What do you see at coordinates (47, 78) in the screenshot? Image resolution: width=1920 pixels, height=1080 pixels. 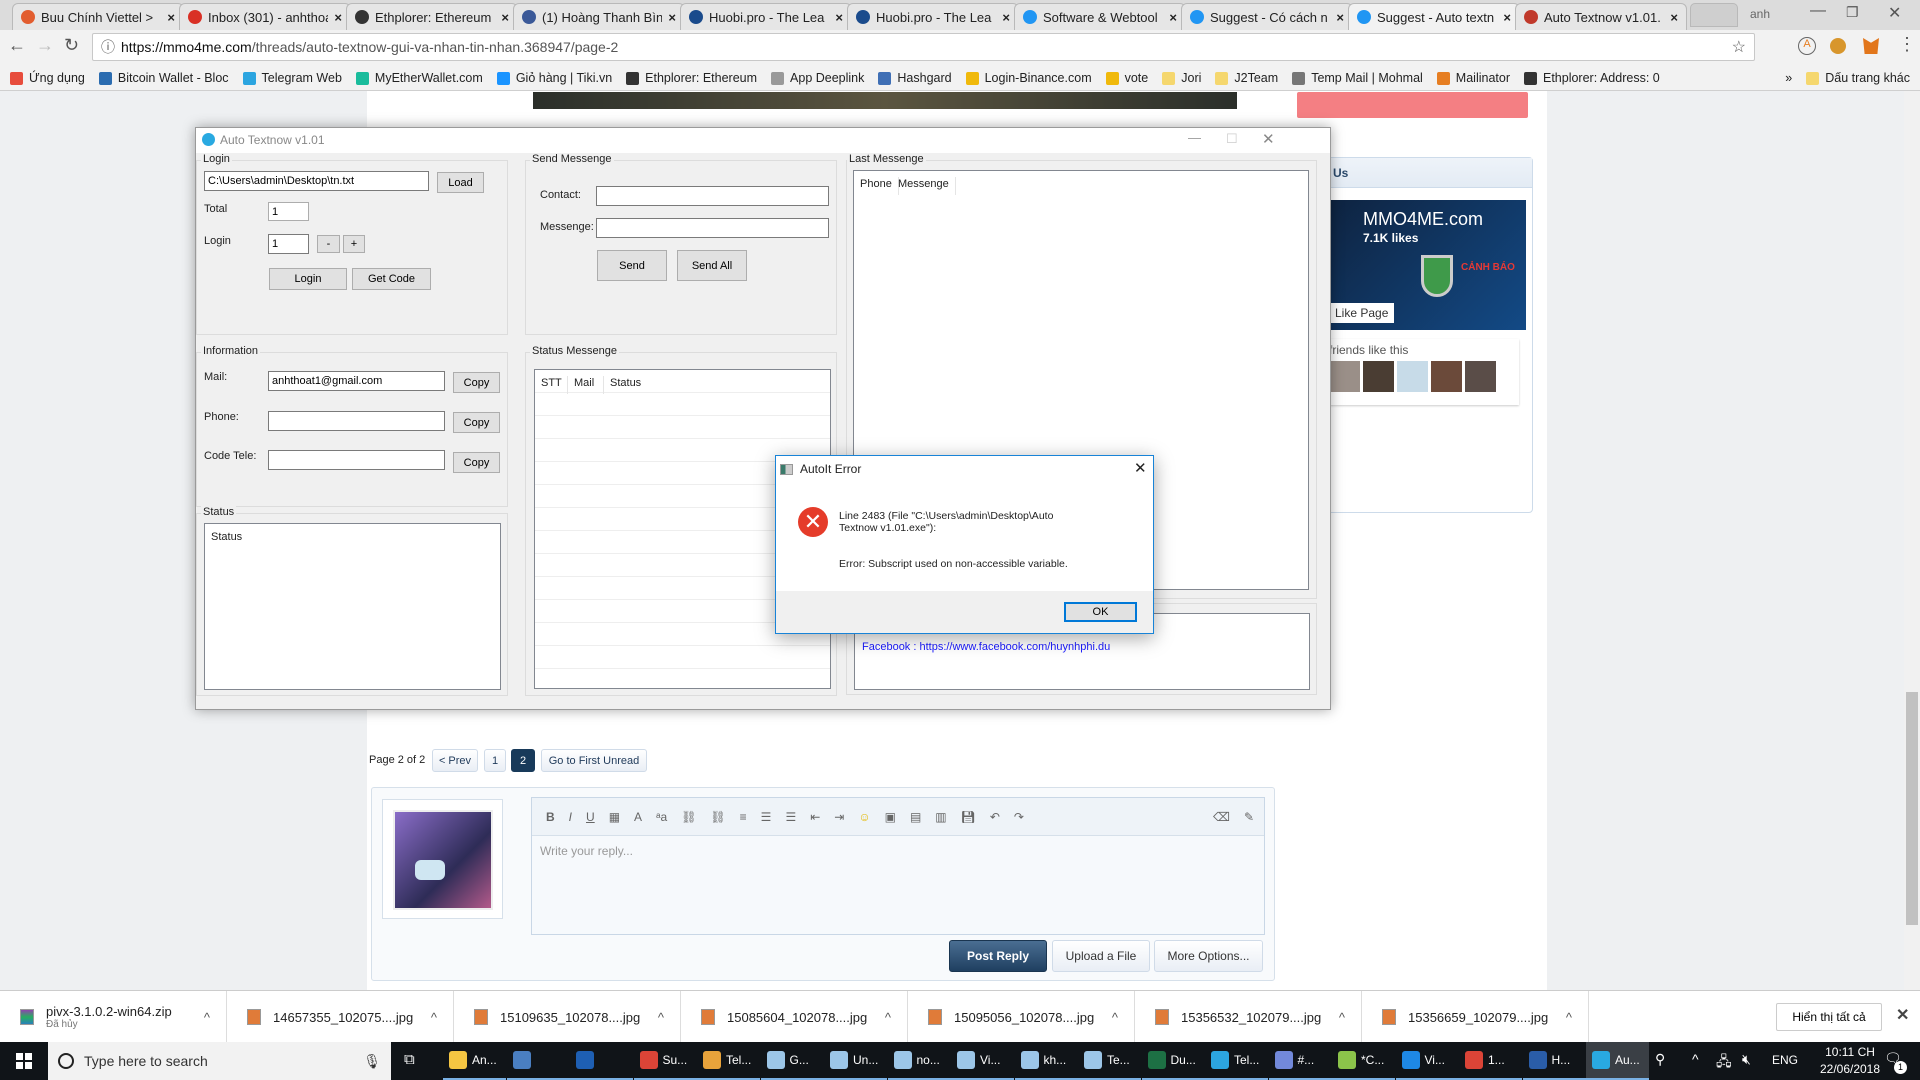 I see `bookmark-item: Ứng dụng` at bounding box center [47, 78].